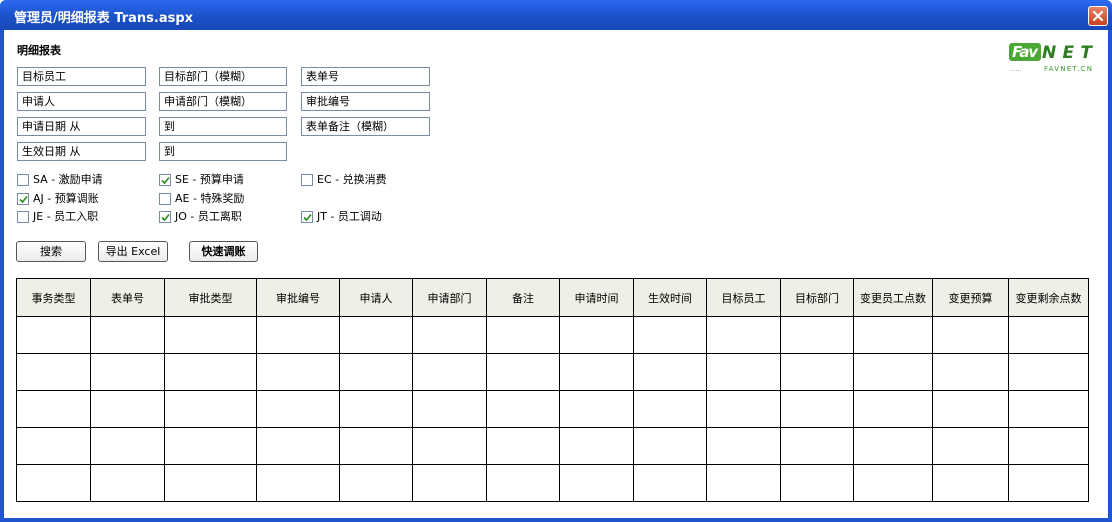 The width and height of the screenshot is (1112, 522). Describe the element at coordinates (361, 217) in the screenshot. I see `checkbox-jt: JT - 员工调动` at that location.